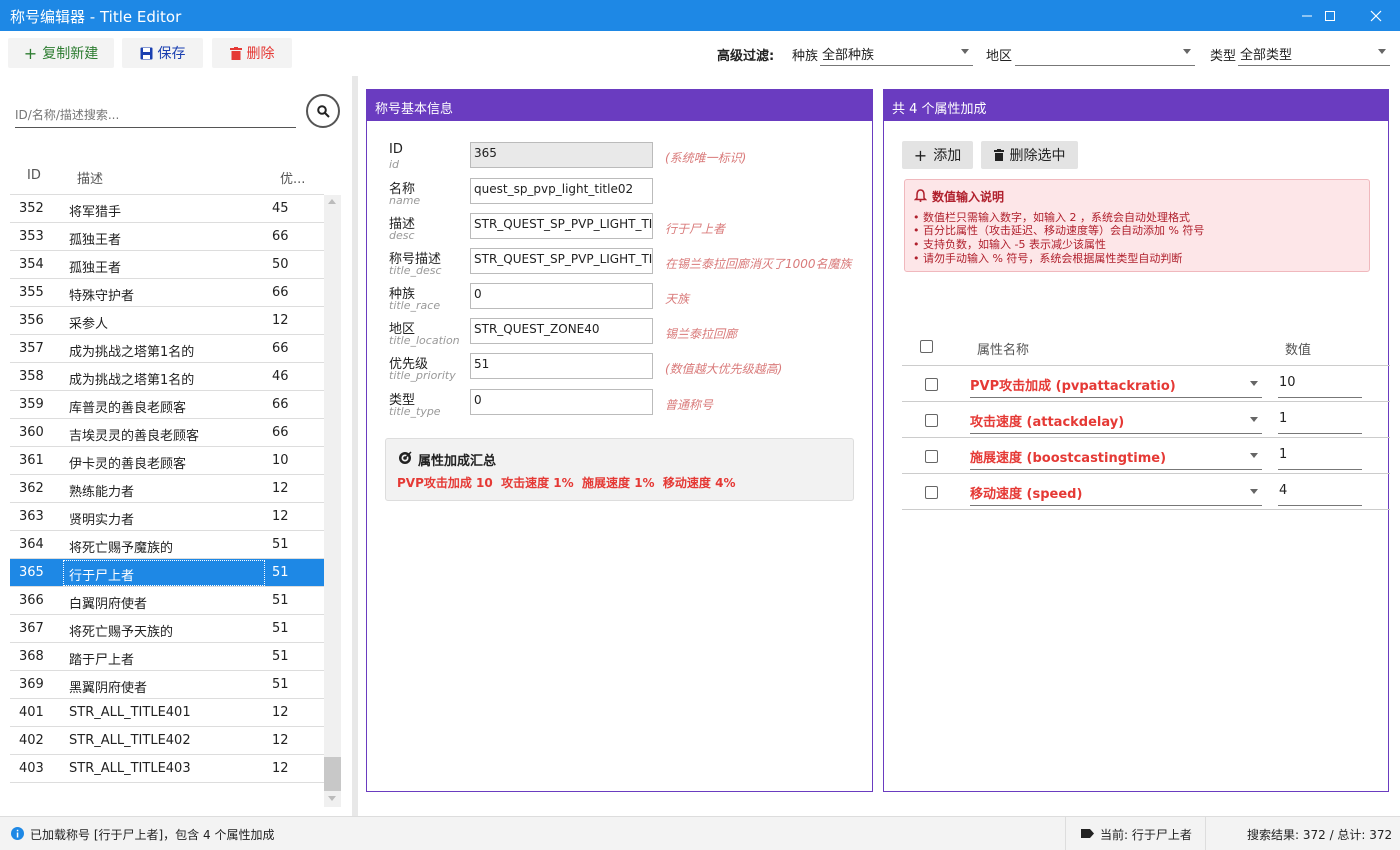 The image size is (1400, 850). I want to click on list-item: 359 库普灵的善良老顾客 66, so click(167, 405).